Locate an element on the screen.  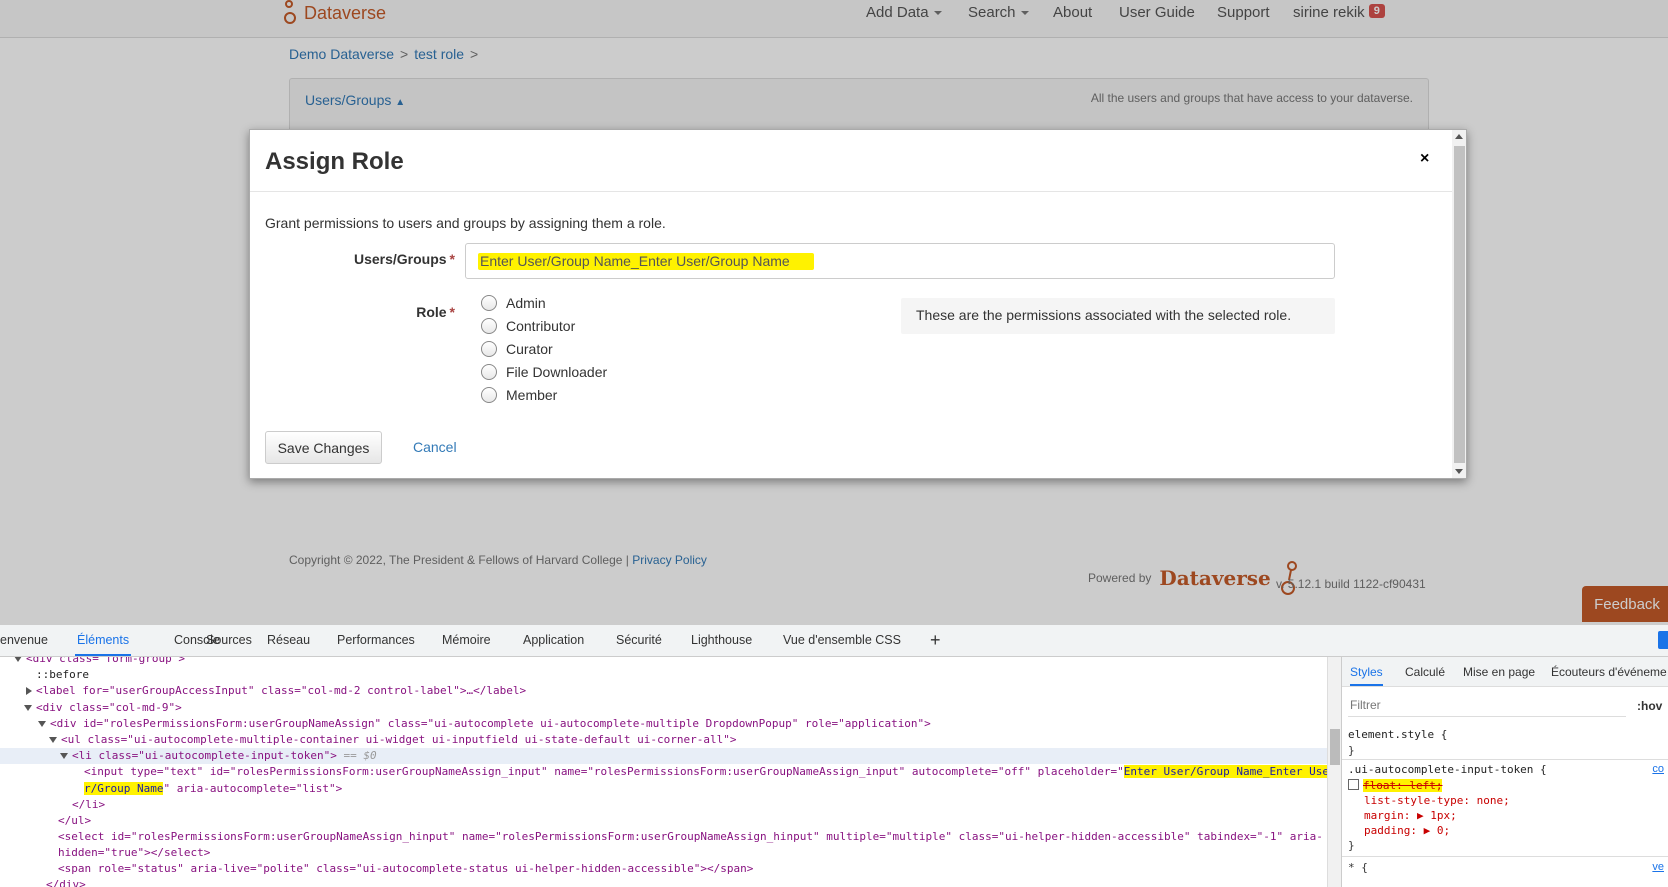
modal-scrollbar is located at coordinates (1459, 304).